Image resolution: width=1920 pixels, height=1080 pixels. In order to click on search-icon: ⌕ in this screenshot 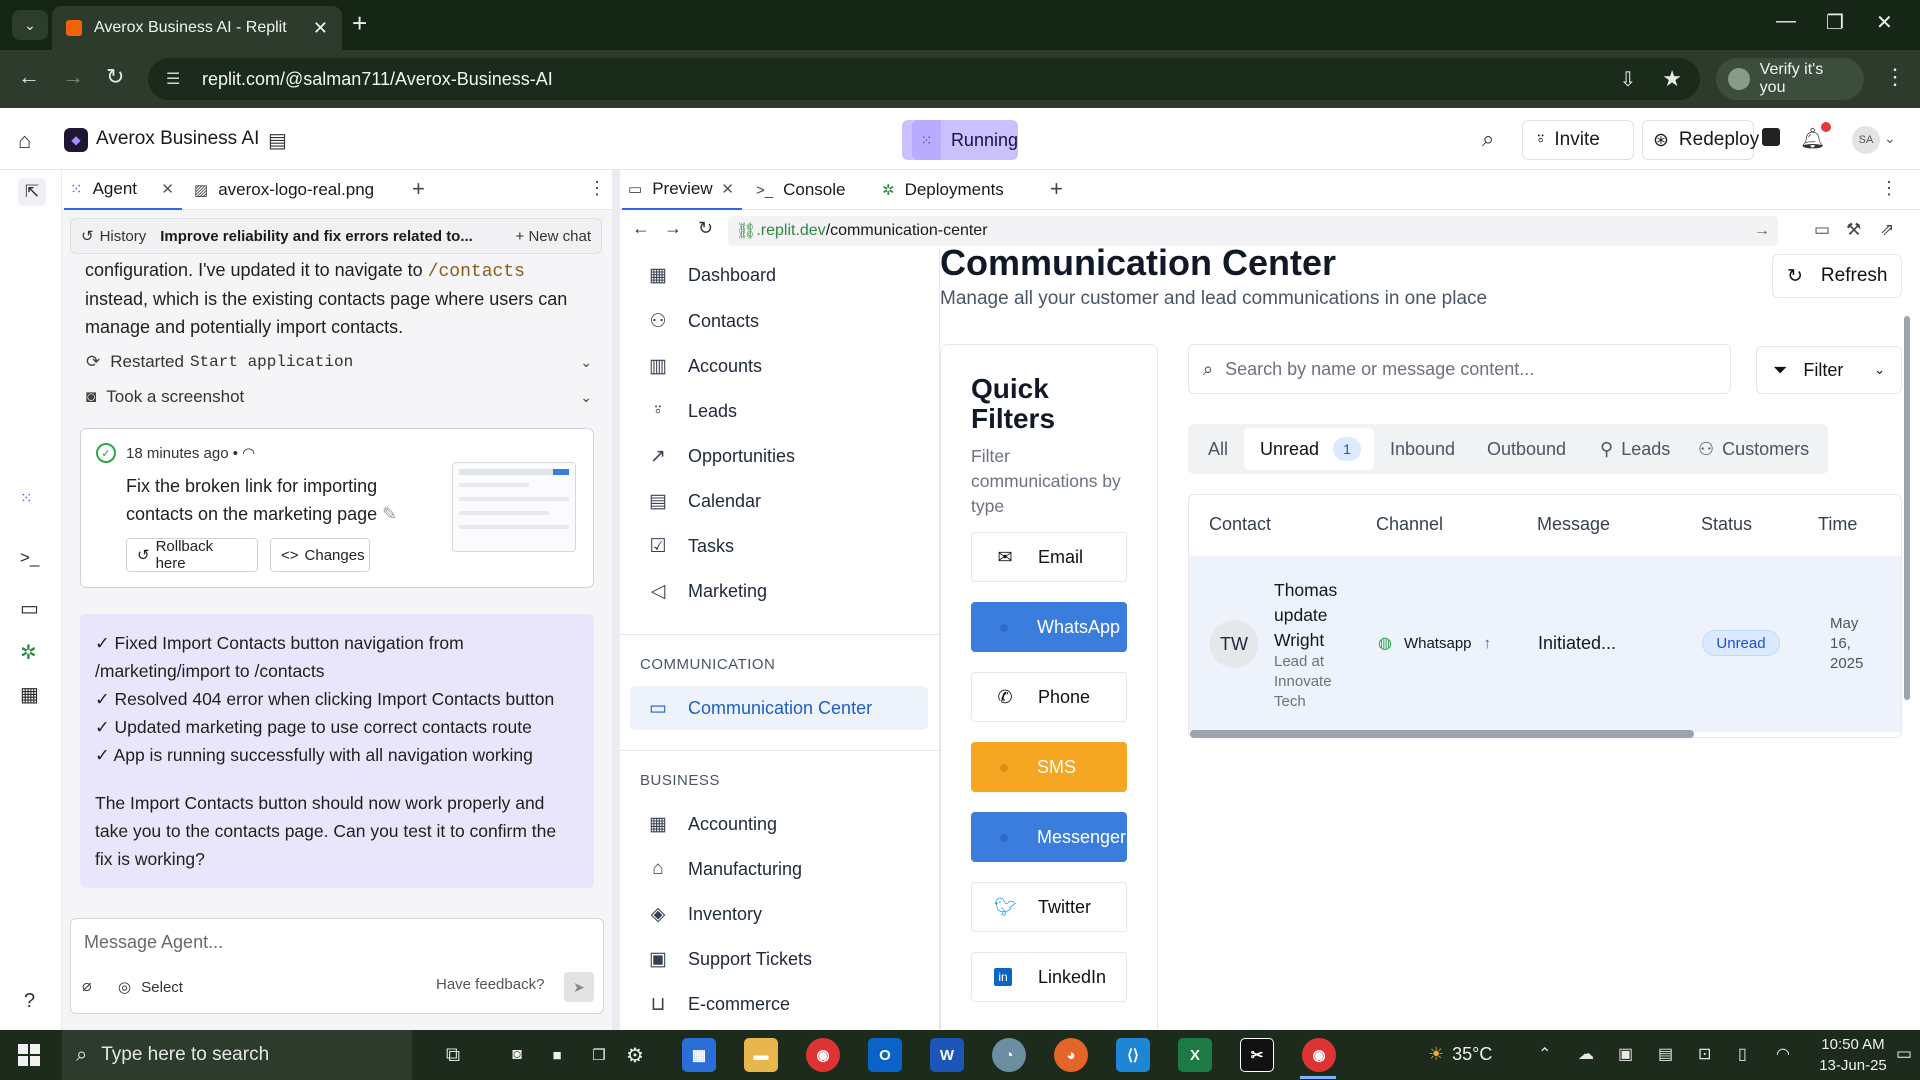, I will do `click(1488, 139)`.